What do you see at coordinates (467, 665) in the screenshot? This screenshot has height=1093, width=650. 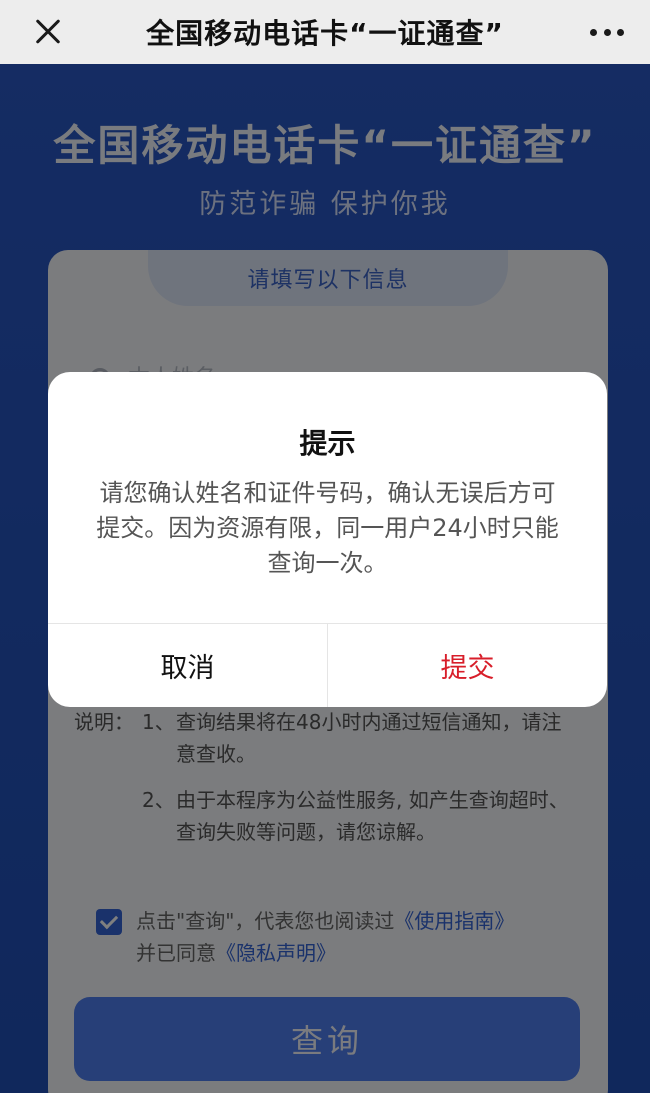 I see `submit-button: 提交` at bounding box center [467, 665].